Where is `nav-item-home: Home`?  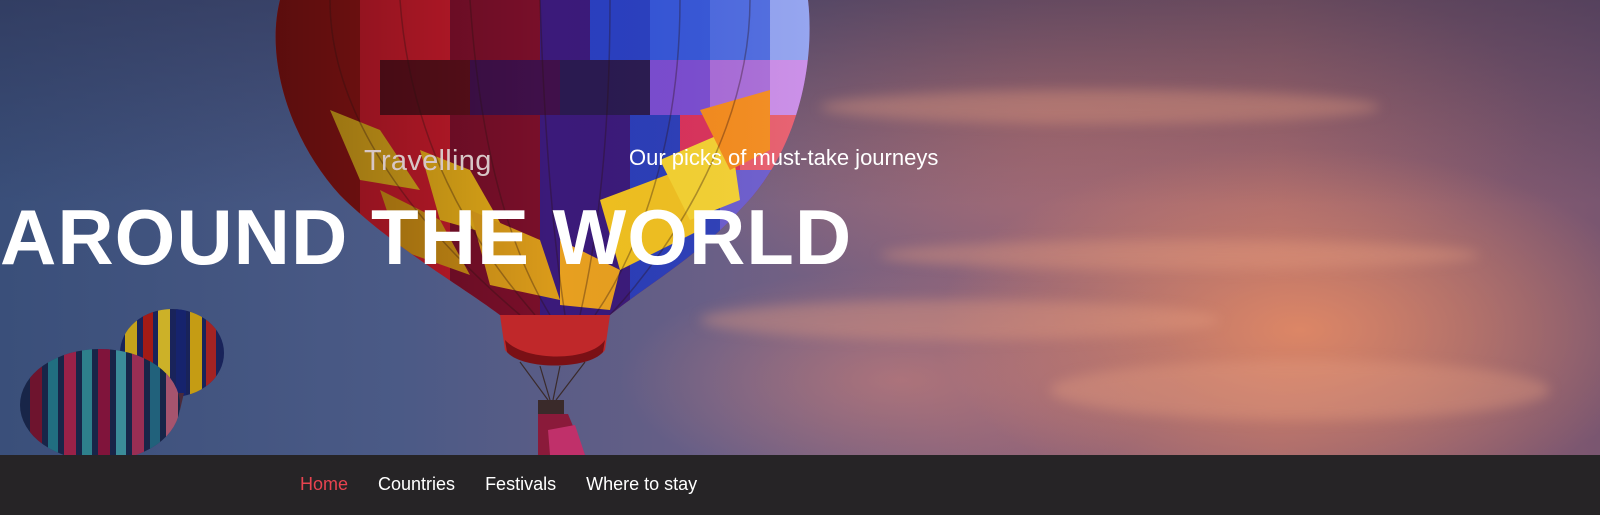
nav-item-home: Home is located at coordinates (324, 484).